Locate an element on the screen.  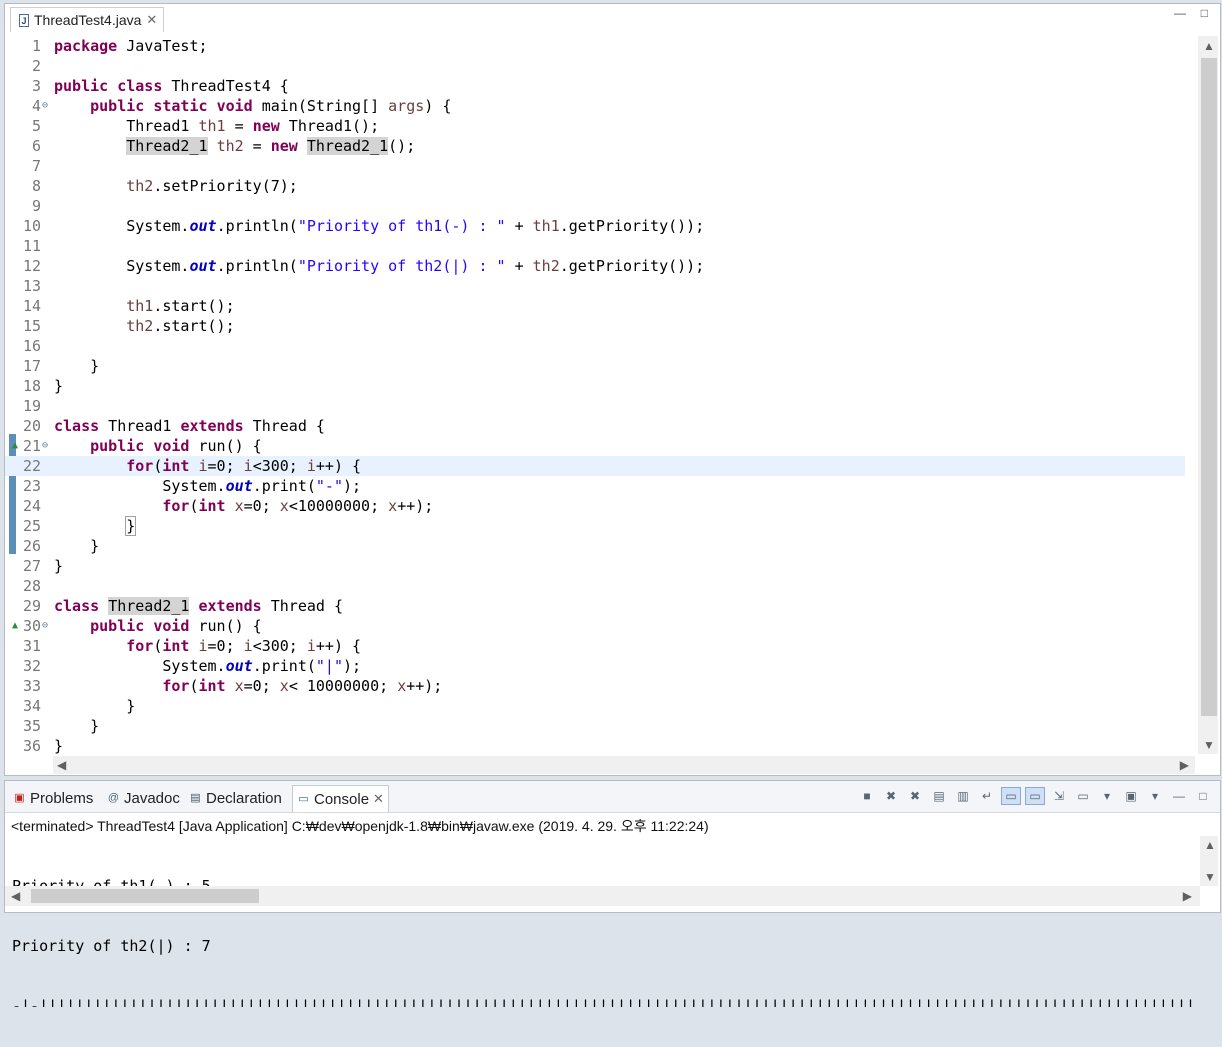
code-line: 1 package JavaTest; is located at coordinates (595, 46).